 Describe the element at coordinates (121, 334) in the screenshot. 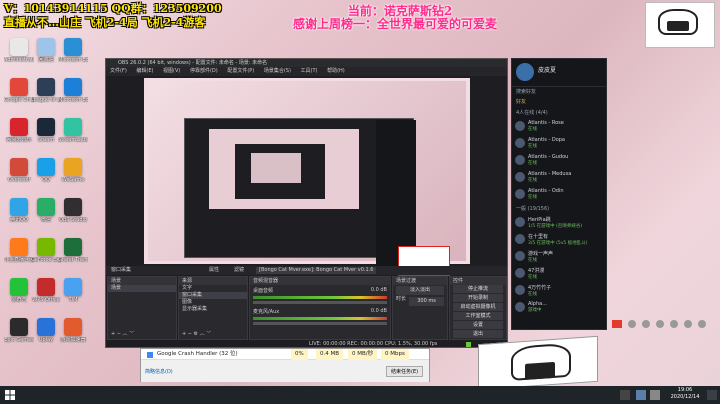

I see `scene-add-button: + − ︿ ﹀` at that location.